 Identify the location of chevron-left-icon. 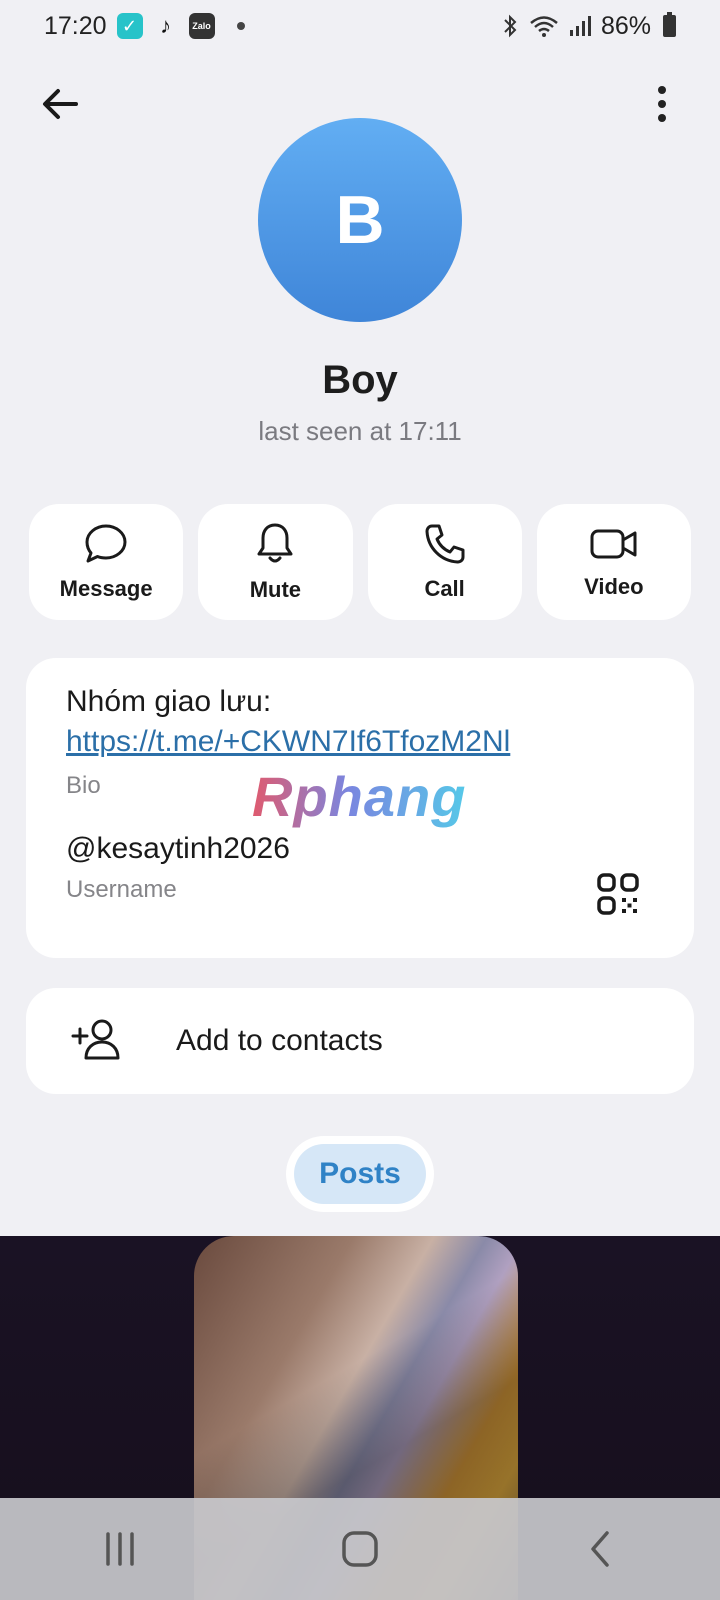
(600, 1549).